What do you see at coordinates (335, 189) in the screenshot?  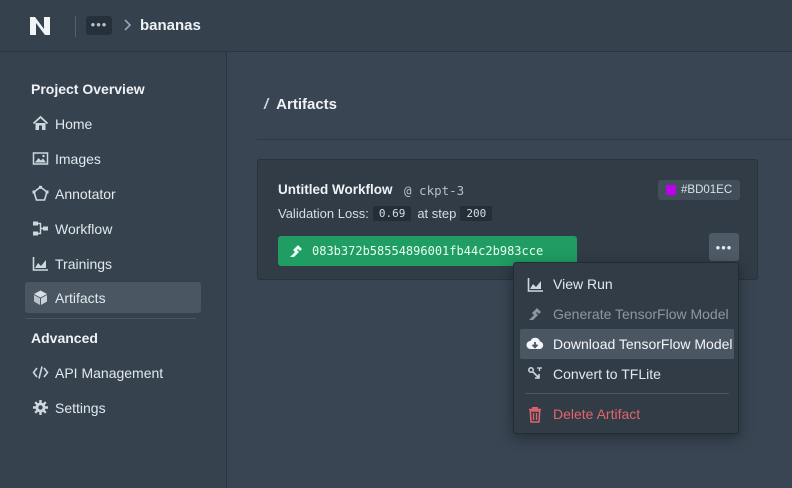 I see `workflow-name: Untitled Workflow` at bounding box center [335, 189].